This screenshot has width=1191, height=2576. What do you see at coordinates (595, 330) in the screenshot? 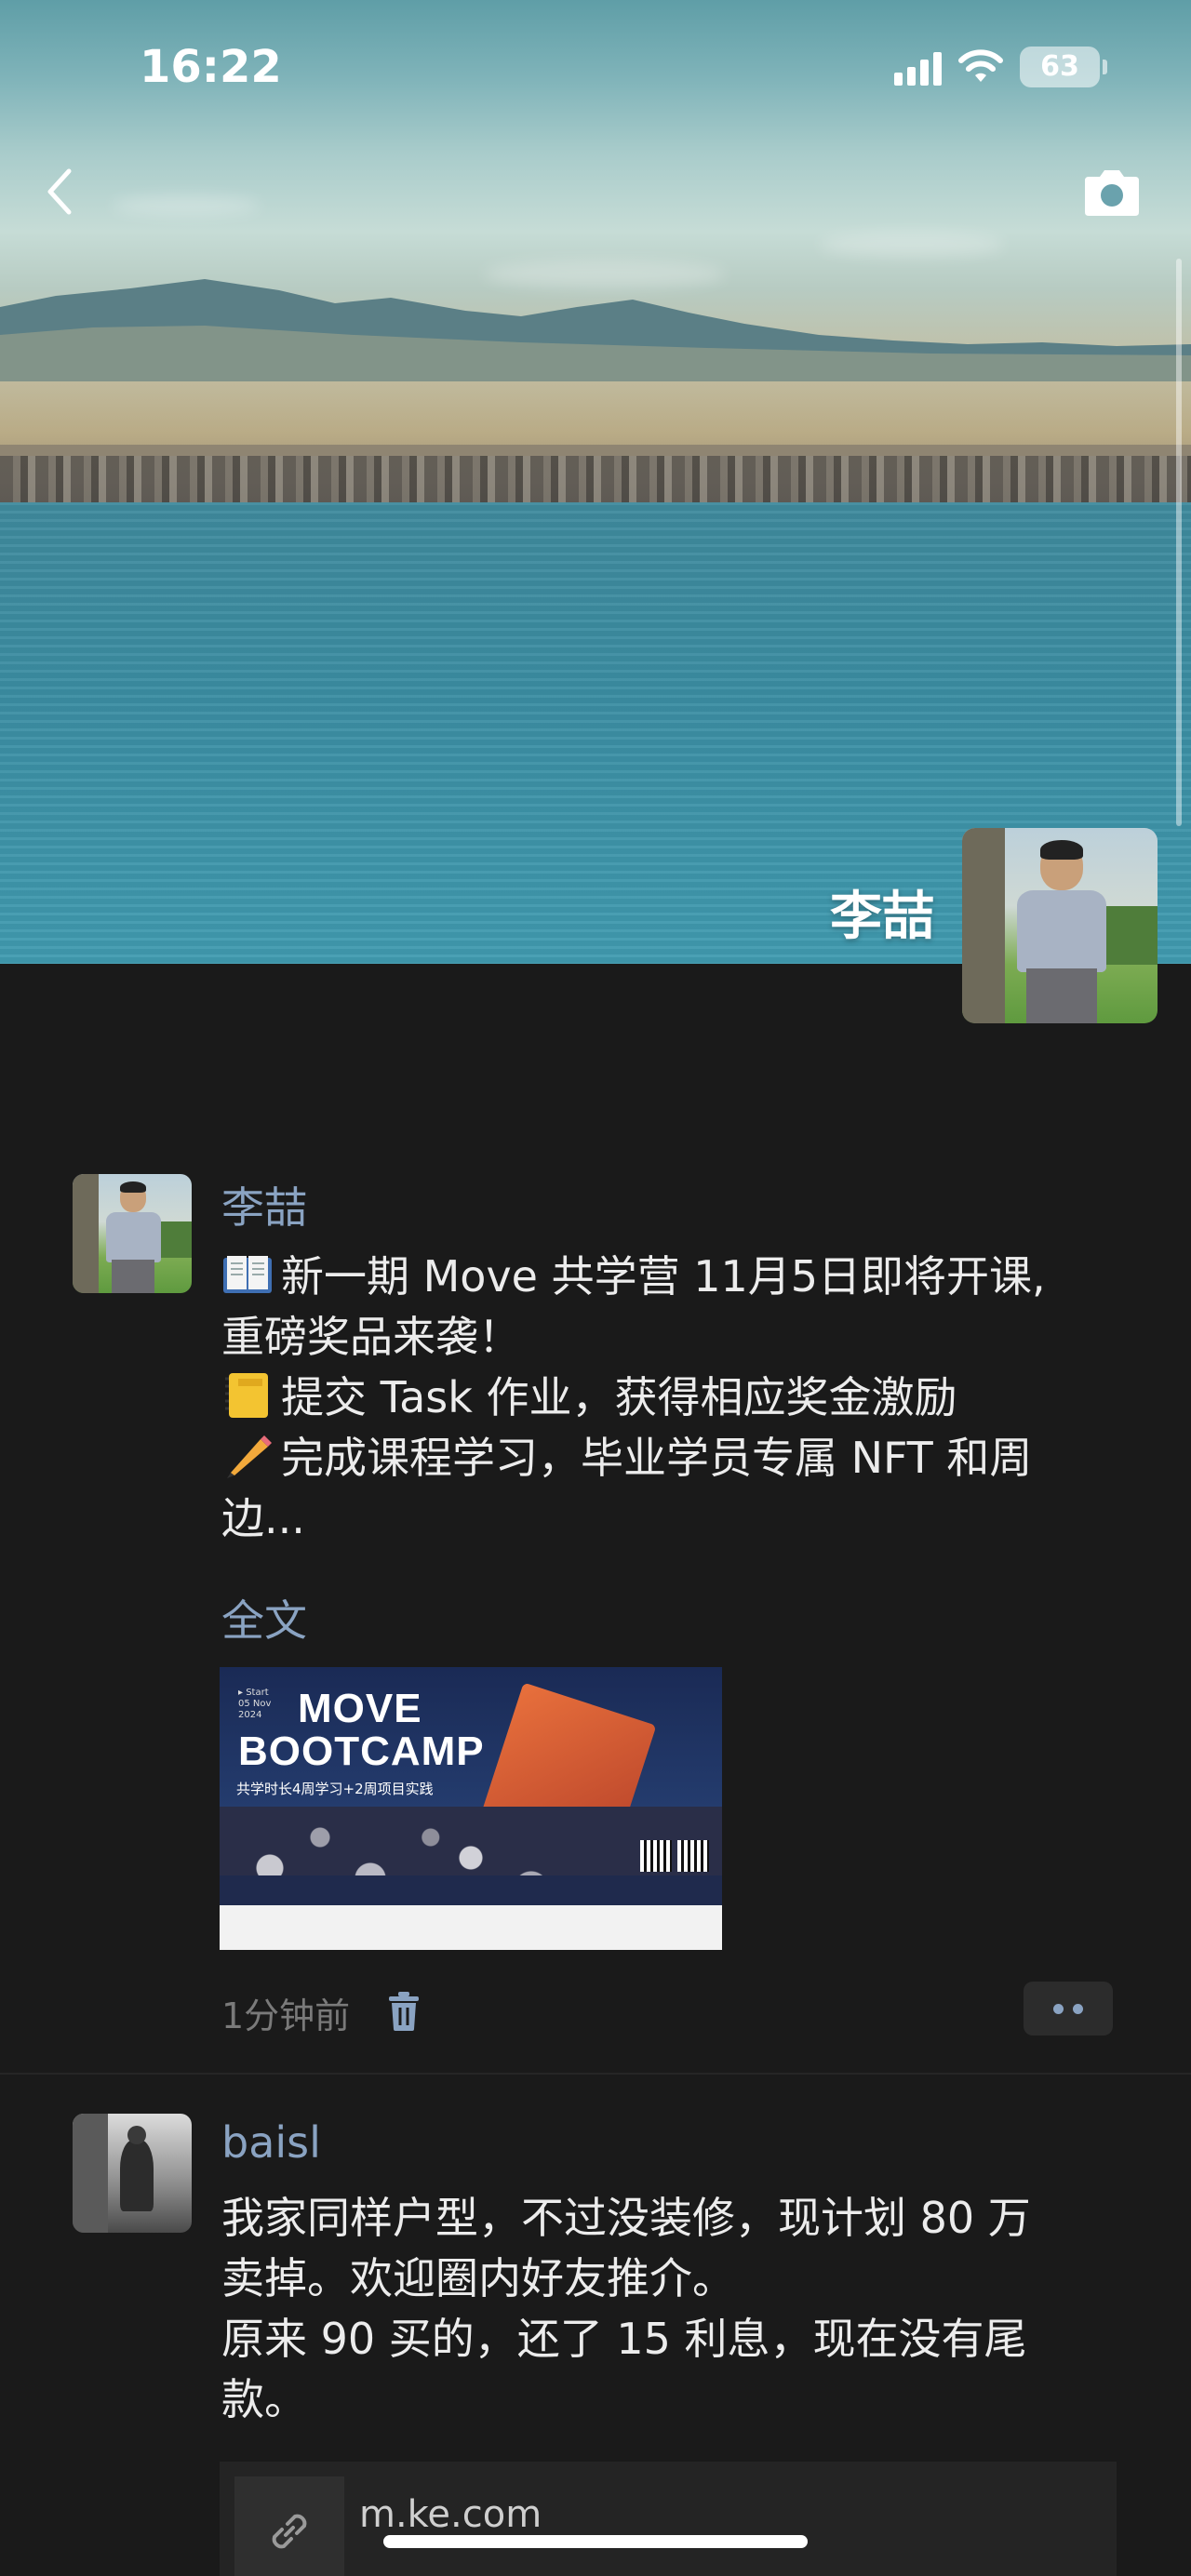
I see `mountains` at bounding box center [595, 330].